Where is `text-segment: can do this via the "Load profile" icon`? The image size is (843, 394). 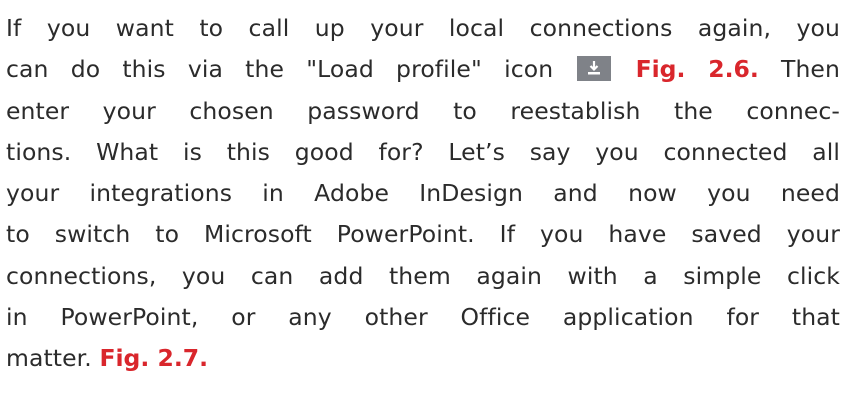 text-segment: can do this via the "Load profile" icon is located at coordinates (280, 69).